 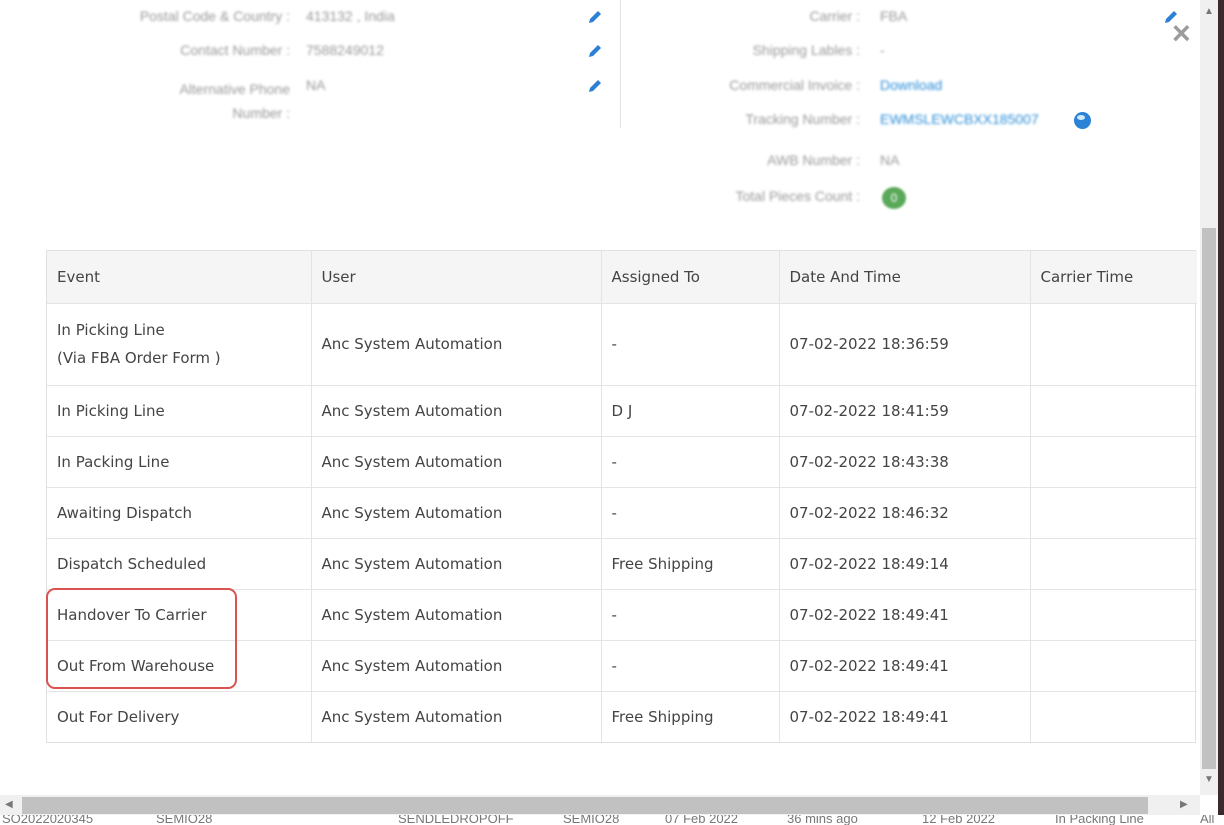 What do you see at coordinates (48, 820) in the screenshot?
I see `bg-order-id: SO2022020345` at bounding box center [48, 820].